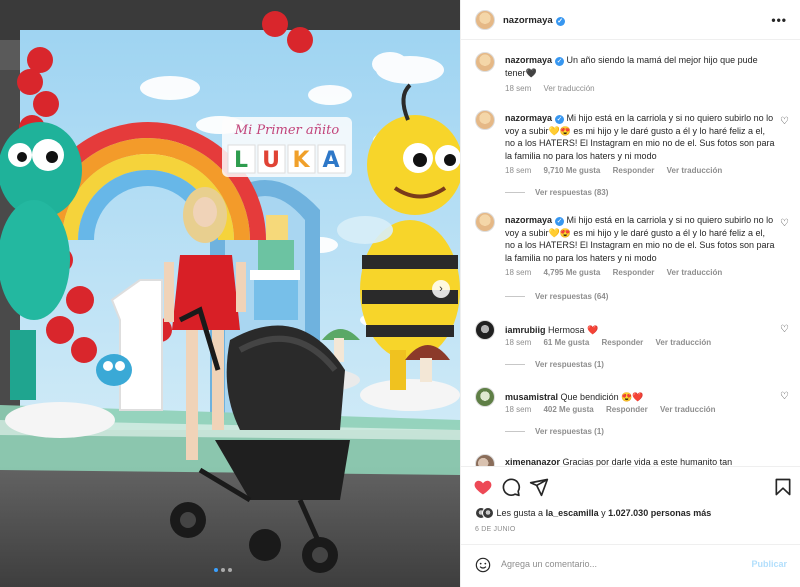 Image resolution: width=800 pixels, height=587 pixels. What do you see at coordinates (571, 296) in the screenshot?
I see `view-replies-text: Ver respuestas (64)` at bounding box center [571, 296].